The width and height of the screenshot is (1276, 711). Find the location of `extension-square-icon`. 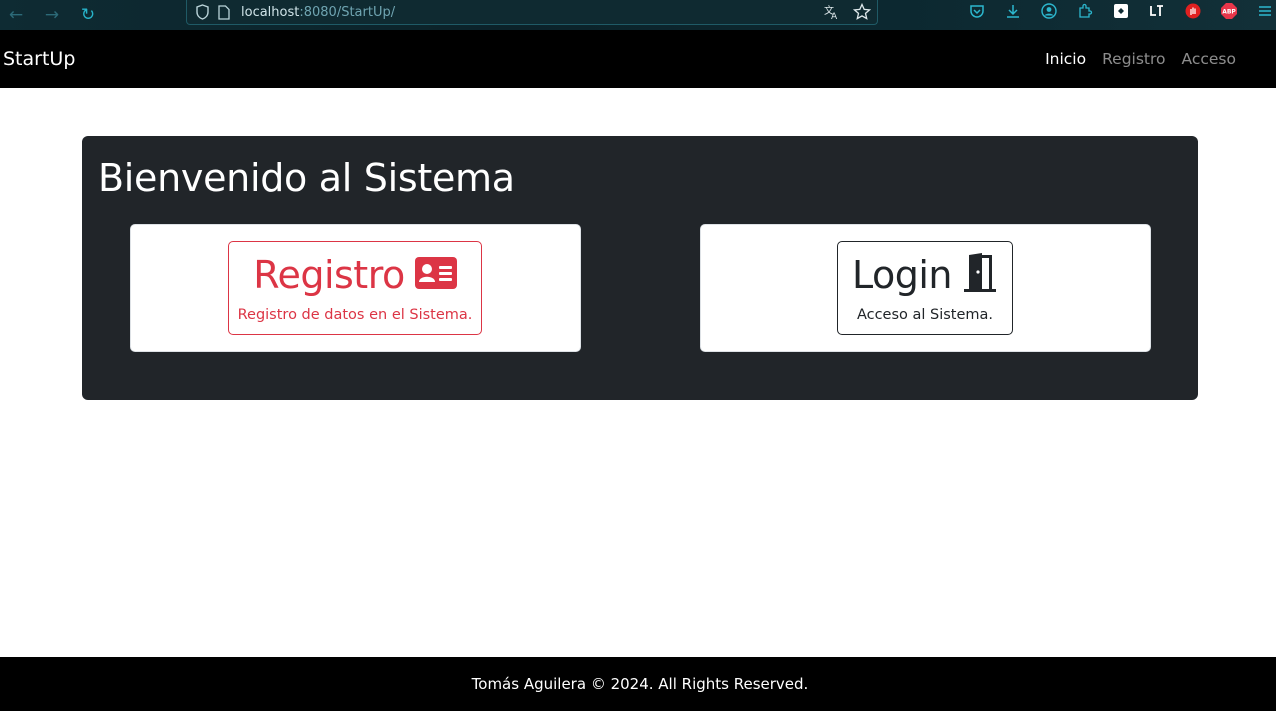

extension-square-icon is located at coordinates (1121, 11).